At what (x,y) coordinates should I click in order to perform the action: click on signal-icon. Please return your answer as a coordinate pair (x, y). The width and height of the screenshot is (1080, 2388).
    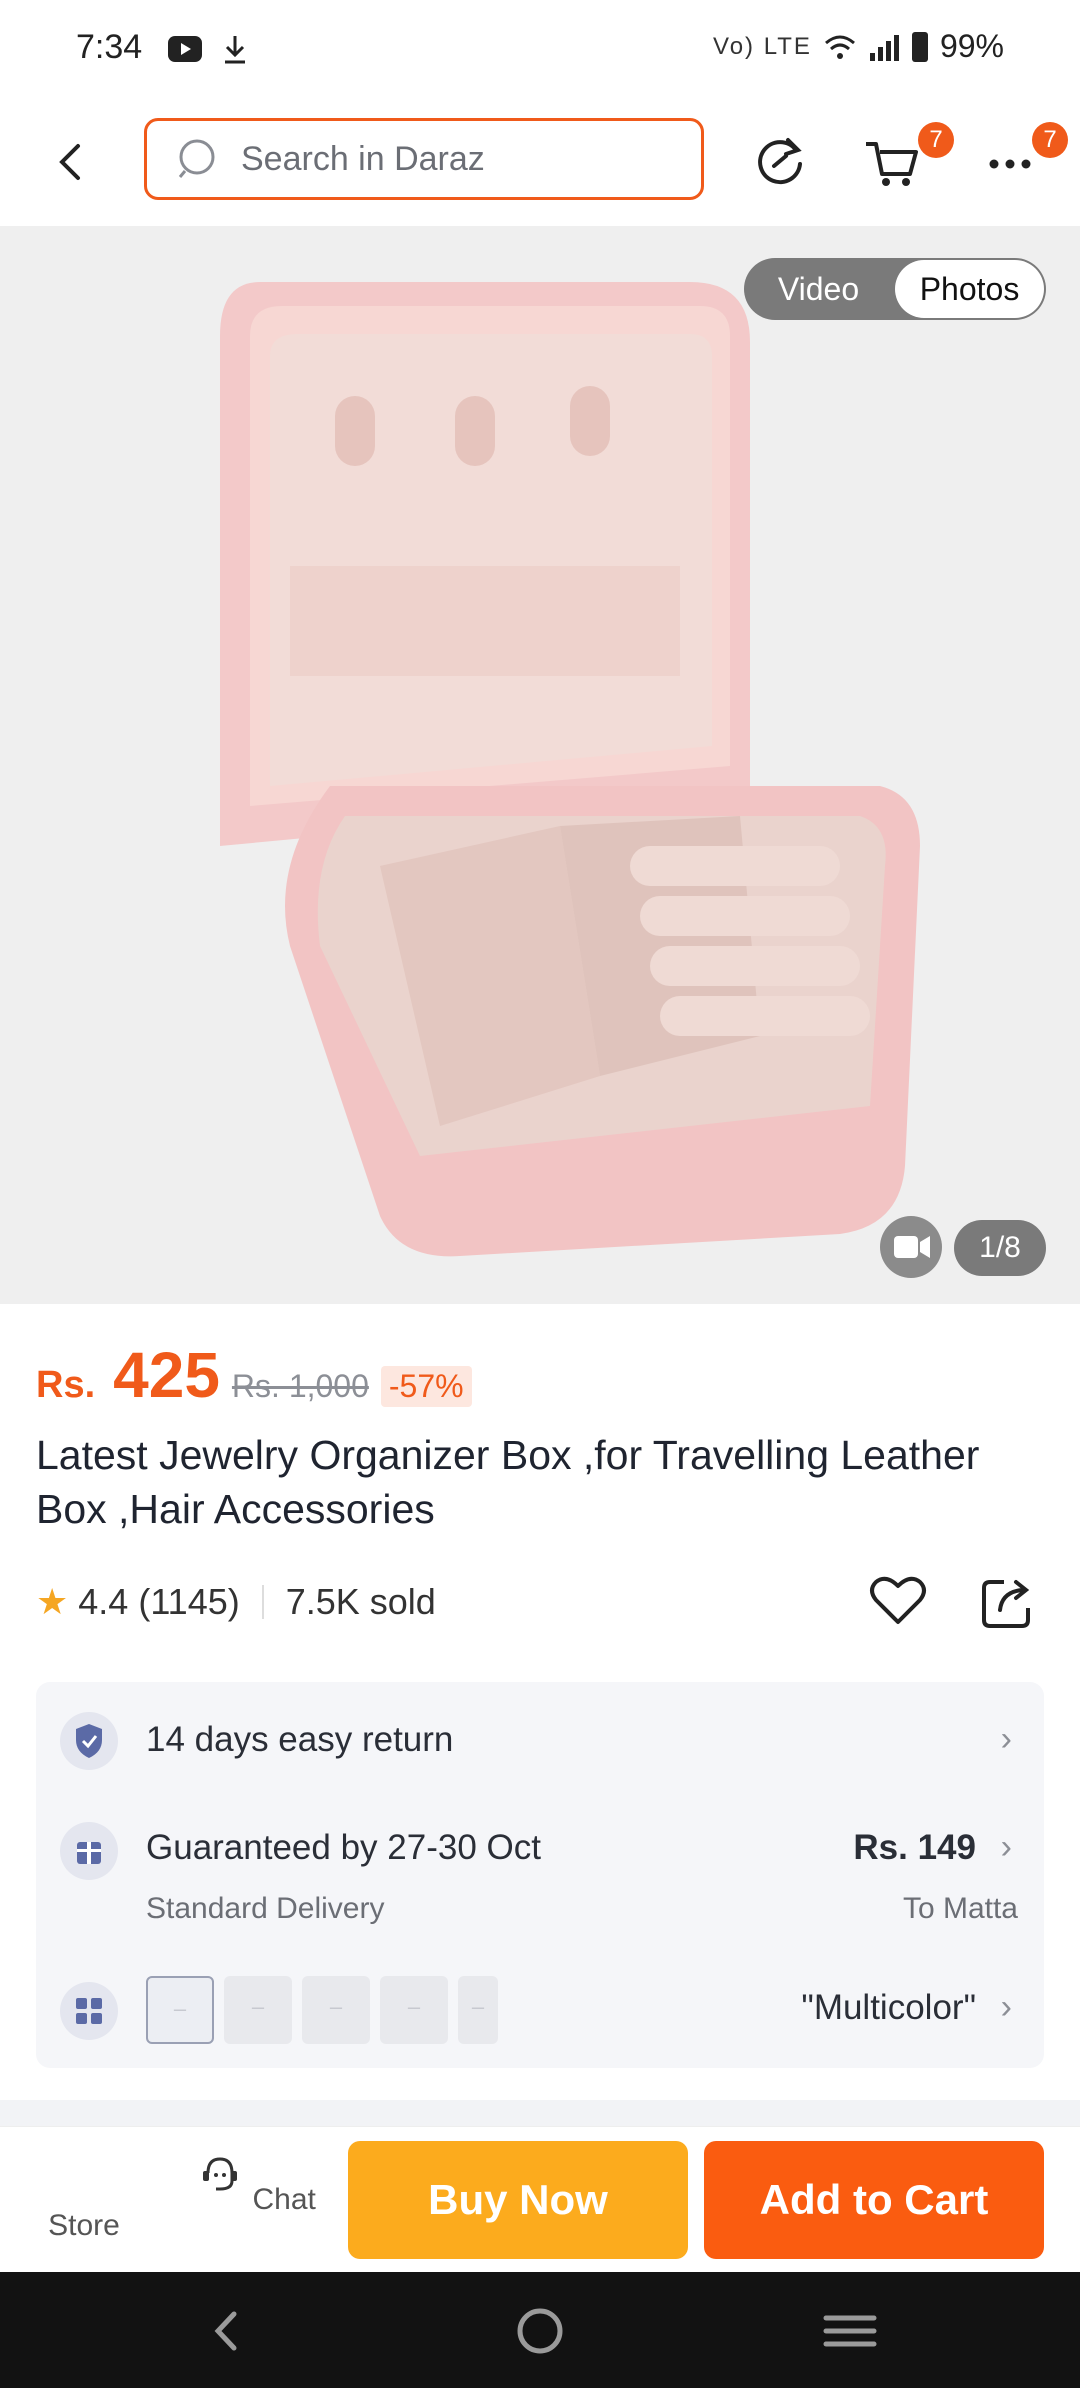
    Looking at the image, I should click on (884, 47).